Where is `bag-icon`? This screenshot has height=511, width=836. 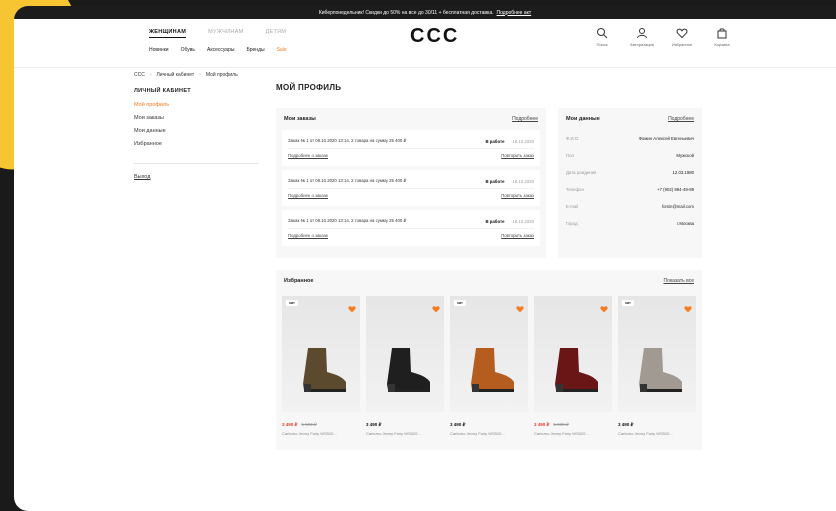
bag-icon is located at coordinates (722, 34).